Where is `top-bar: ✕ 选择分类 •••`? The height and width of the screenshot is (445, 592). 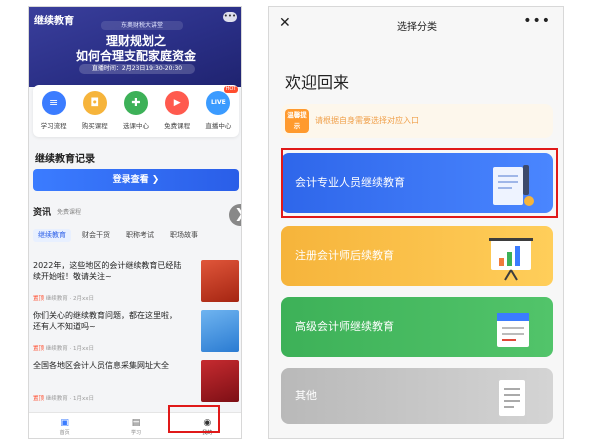 top-bar: ✕ 选择分类 ••• is located at coordinates (416, 25).